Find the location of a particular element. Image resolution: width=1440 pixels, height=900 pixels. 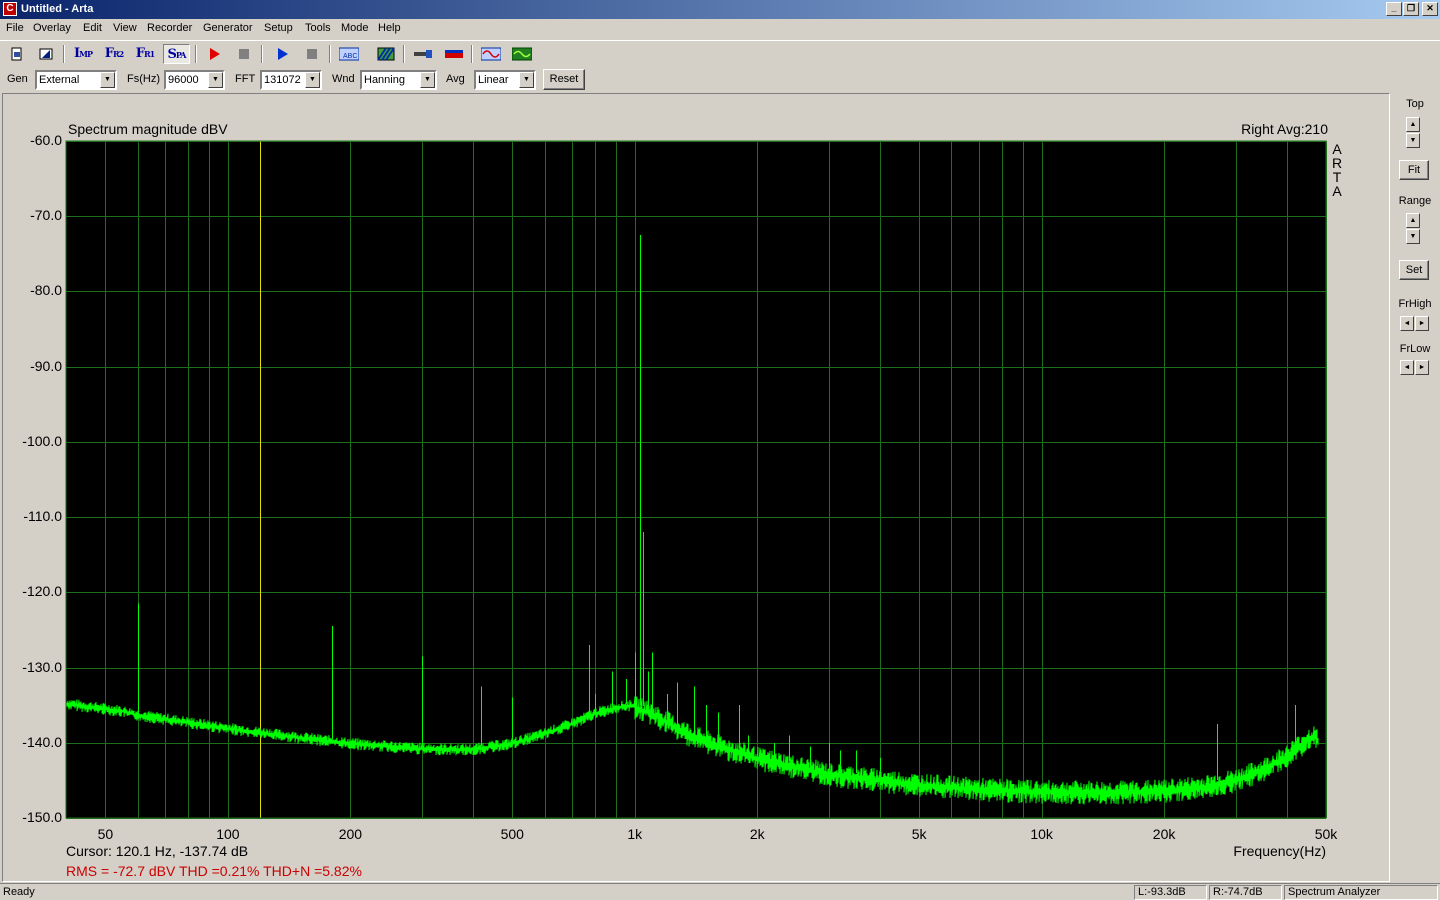

frhigh-left-button: ◄ is located at coordinates (1407, 323).